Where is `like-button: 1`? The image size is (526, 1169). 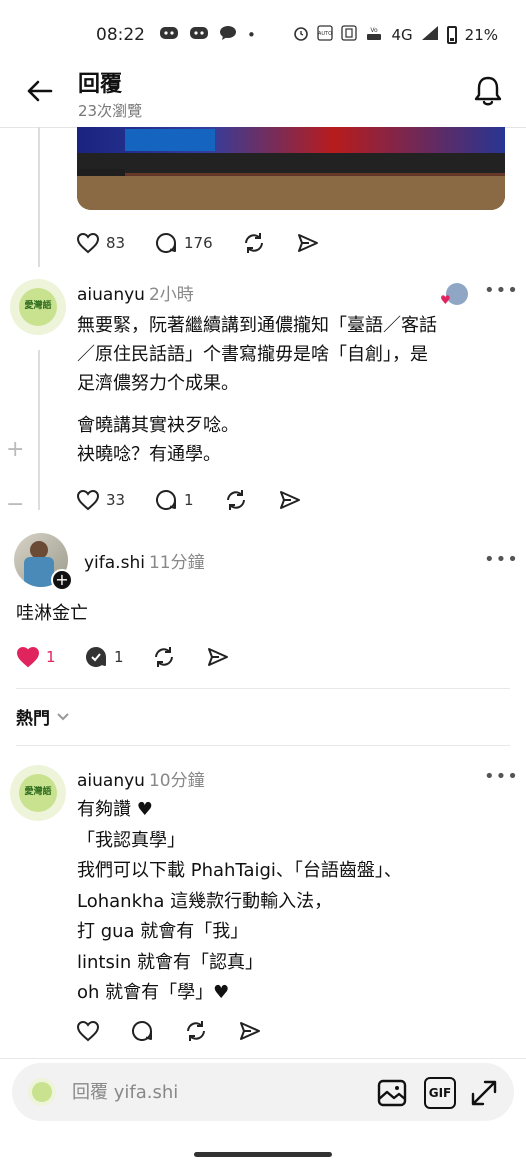 like-button: 1 is located at coordinates (36, 657).